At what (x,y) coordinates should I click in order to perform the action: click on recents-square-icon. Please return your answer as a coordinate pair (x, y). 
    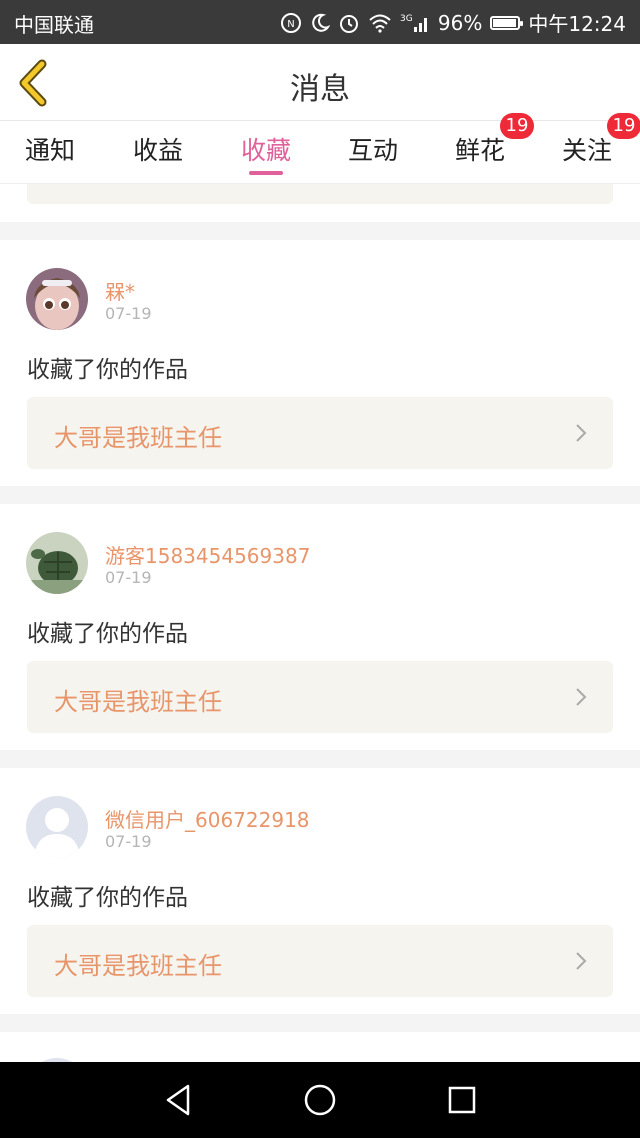
    Looking at the image, I should click on (462, 1100).